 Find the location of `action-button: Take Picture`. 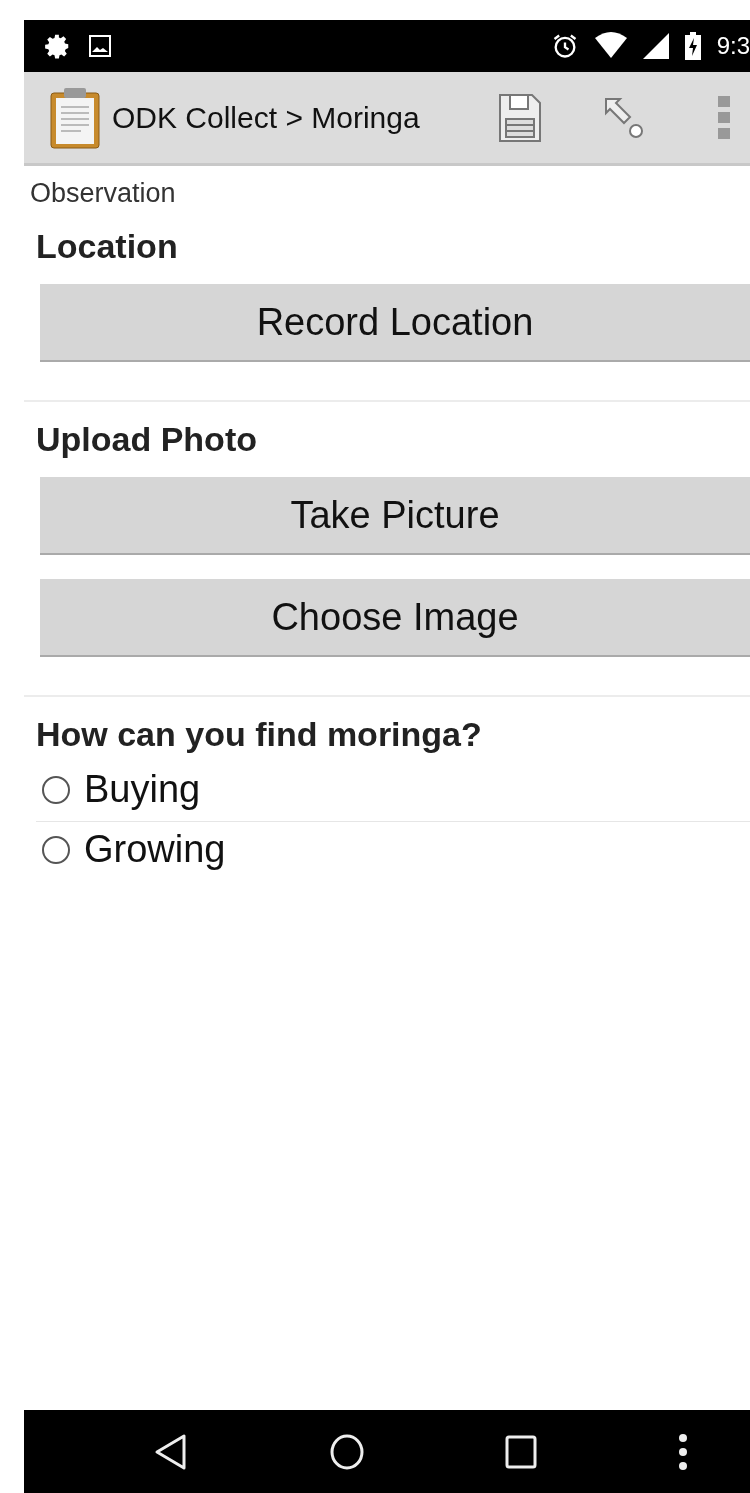

action-button: Take Picture is located at coordinates (395, 516).